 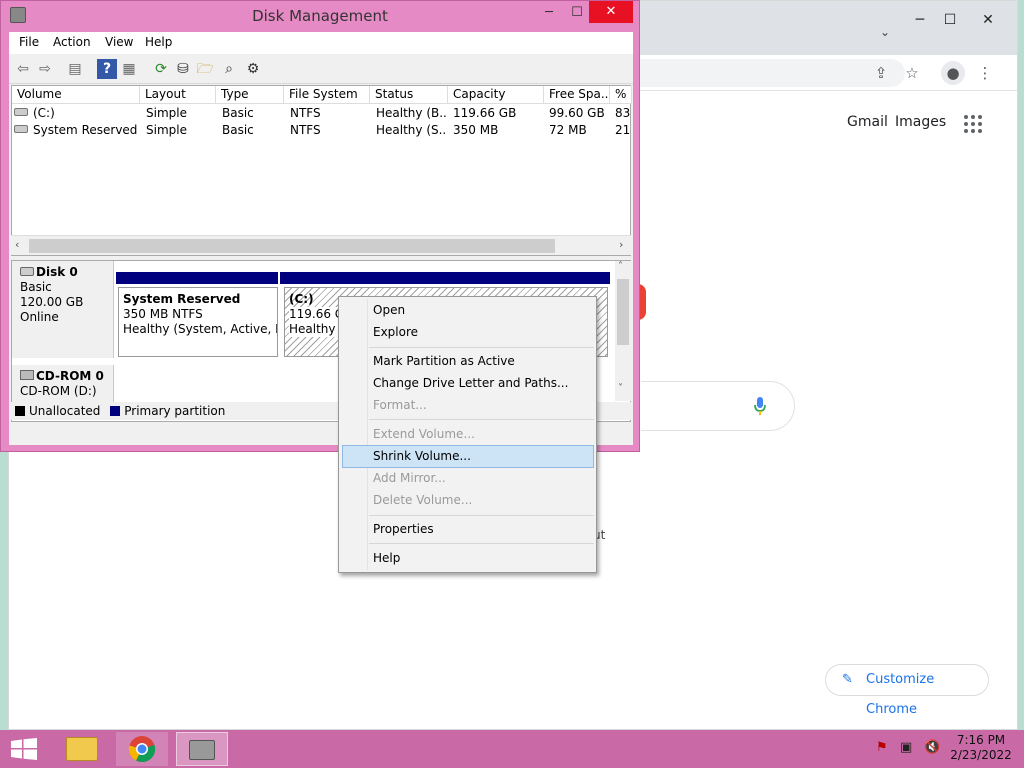 What do you see at coordinates (718, 406) in the screenshot?
I see `google-search-box` at bounding box center [718, 406].